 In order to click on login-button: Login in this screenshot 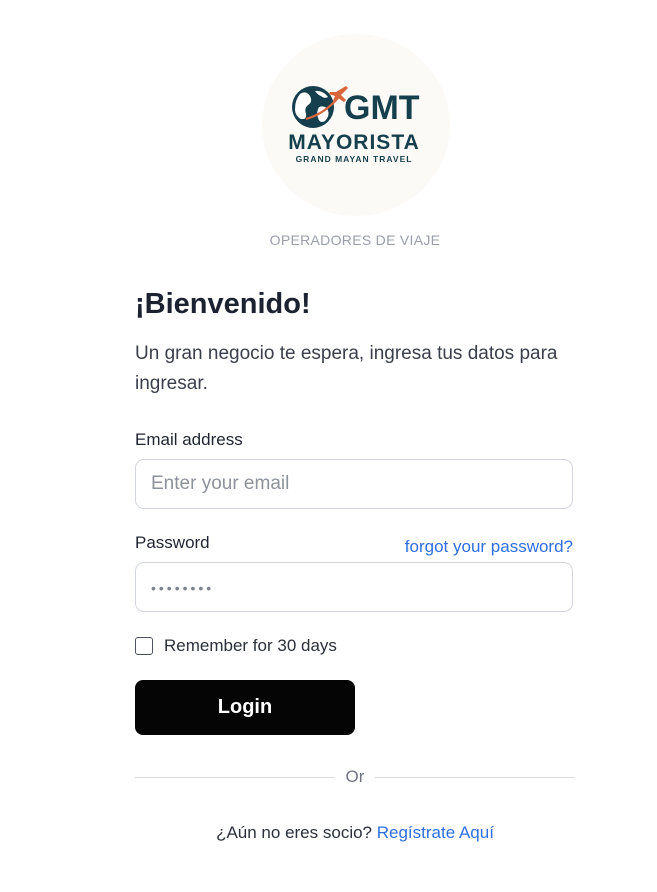, I will do `click(245, 707)`.